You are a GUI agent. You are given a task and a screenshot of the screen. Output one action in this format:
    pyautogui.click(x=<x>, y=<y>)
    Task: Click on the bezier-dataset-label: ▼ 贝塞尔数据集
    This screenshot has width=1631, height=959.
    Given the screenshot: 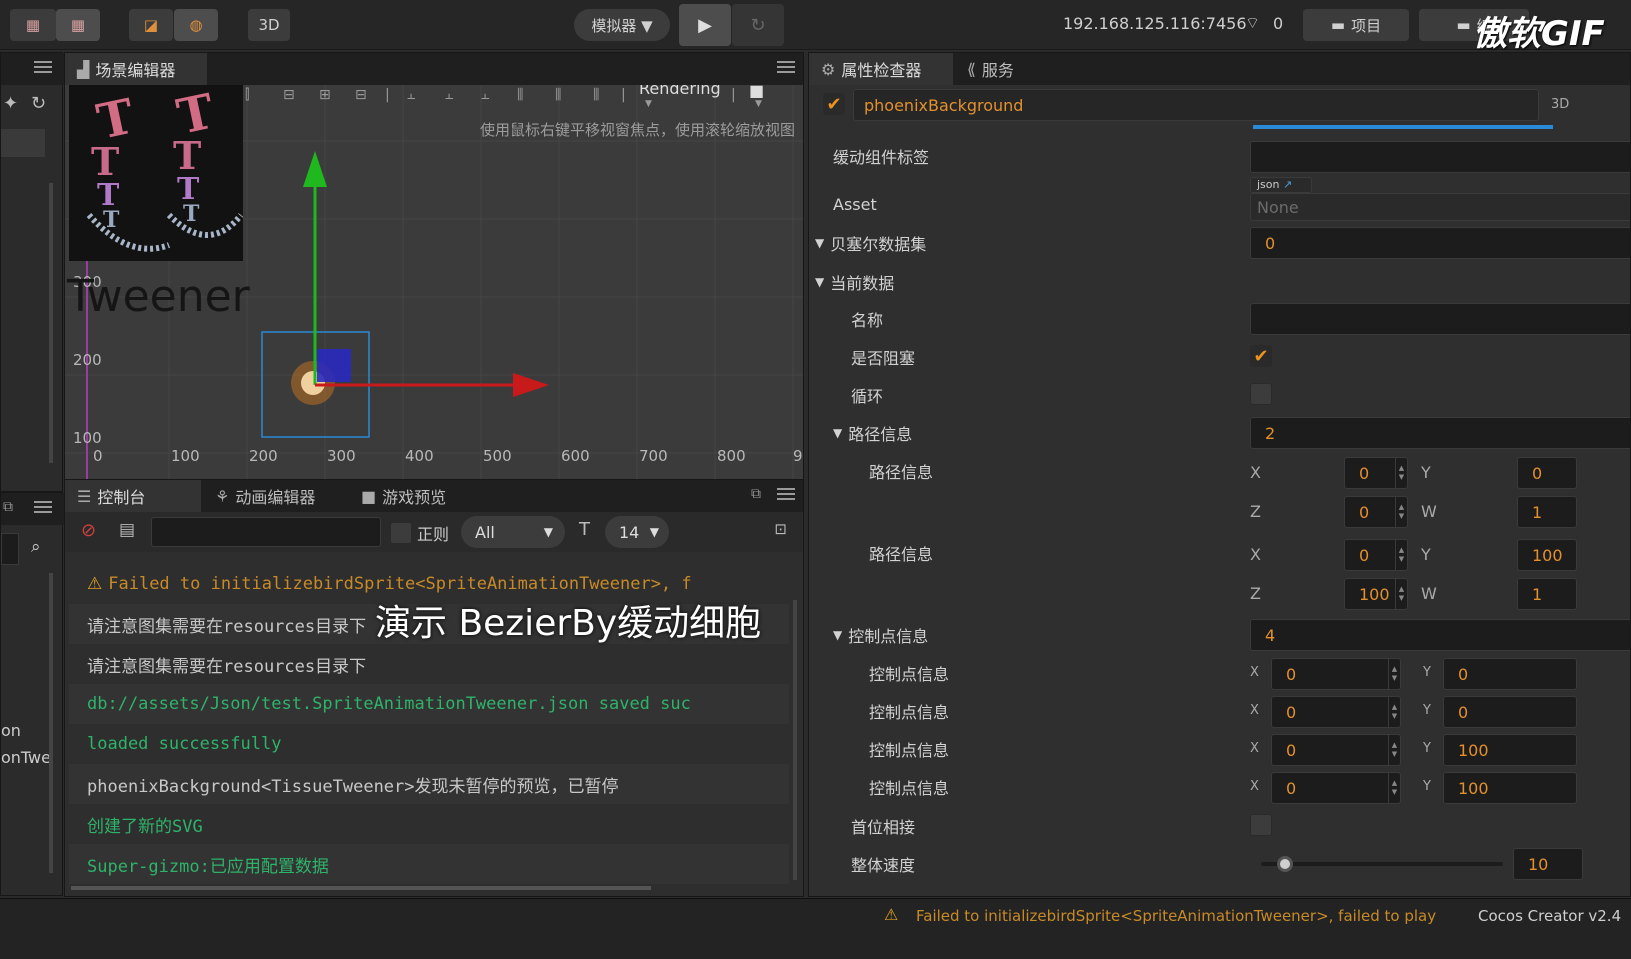 What is the action you would take?
    pyautogui.click(x=870, y=243)
    